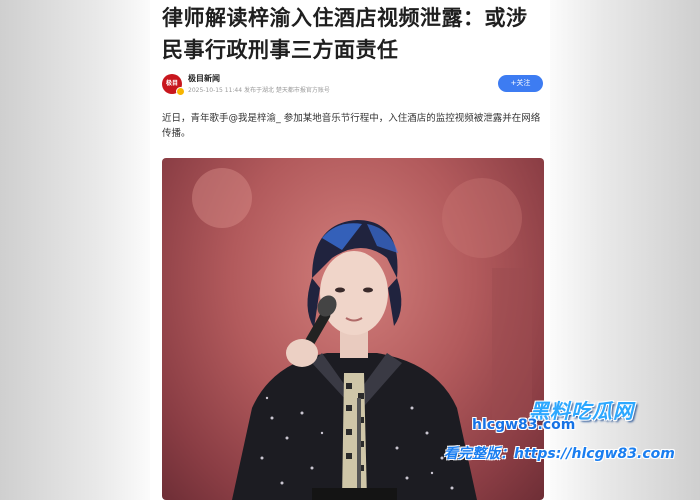  I want to click on avatar-text: 极目, so click(171, 83).